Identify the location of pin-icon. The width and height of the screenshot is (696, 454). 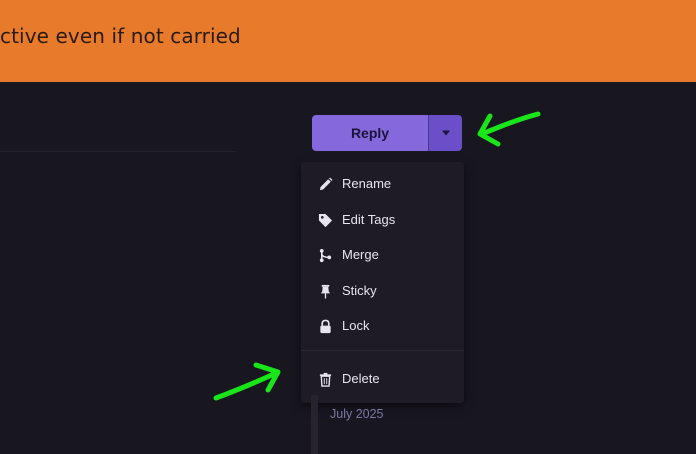
(325, 291).